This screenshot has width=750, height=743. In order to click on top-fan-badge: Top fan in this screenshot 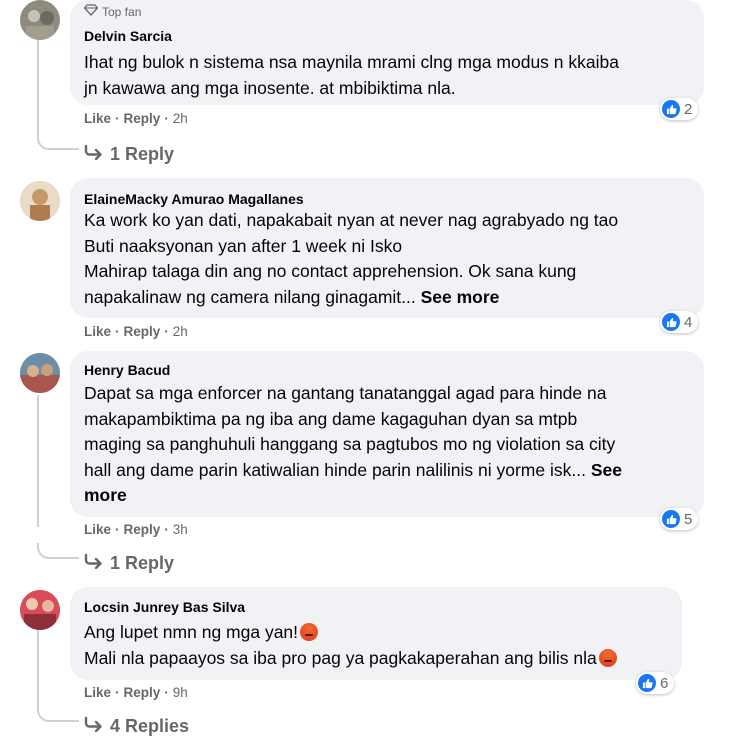, I will do `click(112, 11)`.